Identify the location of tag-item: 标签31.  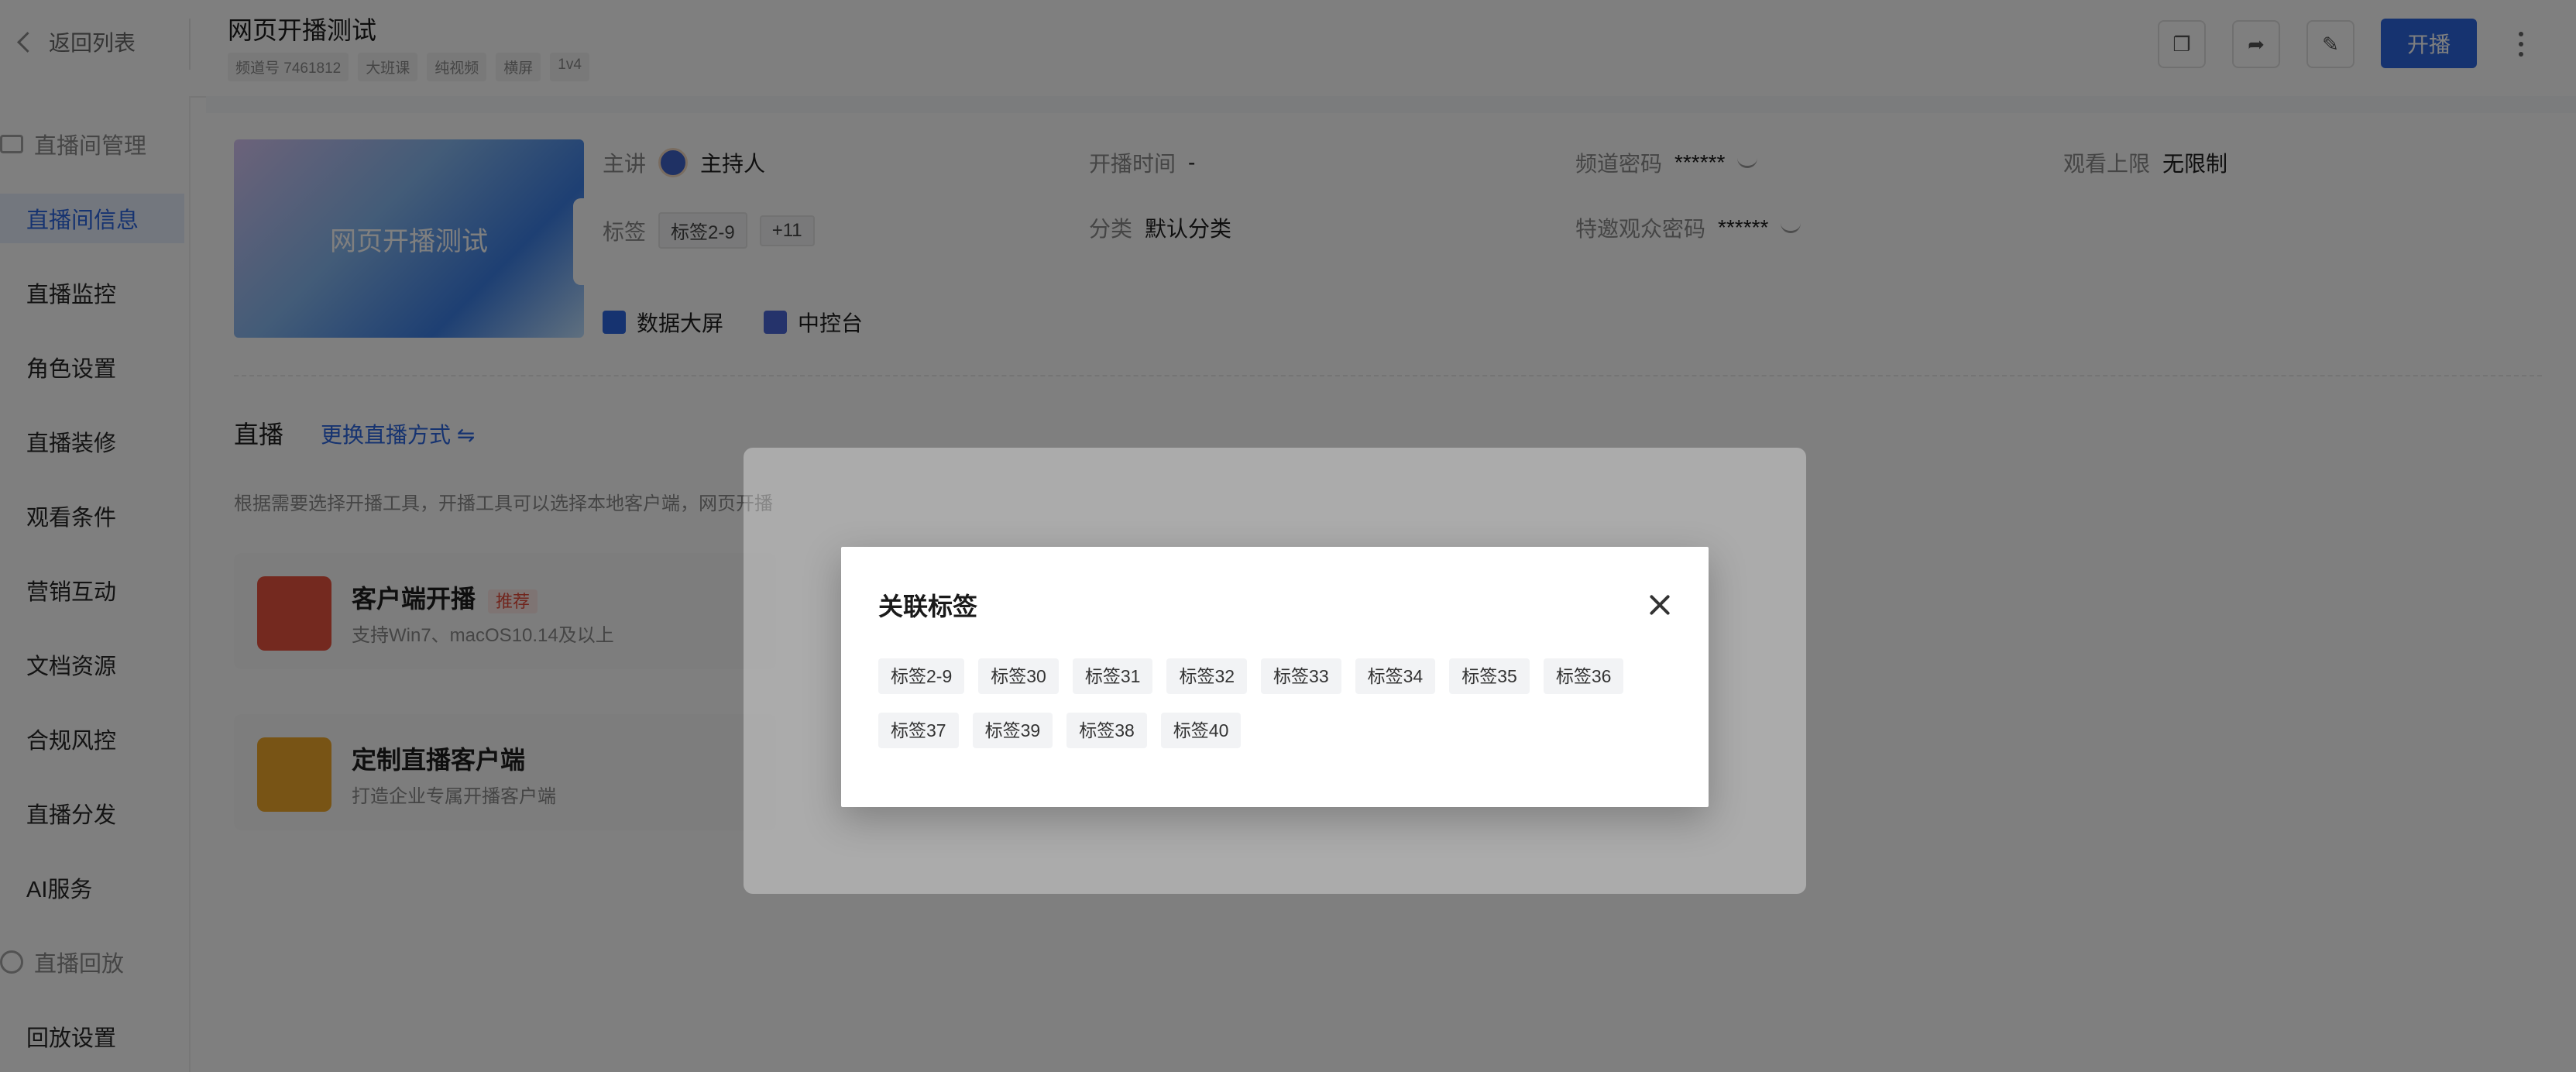
(1112, 676).